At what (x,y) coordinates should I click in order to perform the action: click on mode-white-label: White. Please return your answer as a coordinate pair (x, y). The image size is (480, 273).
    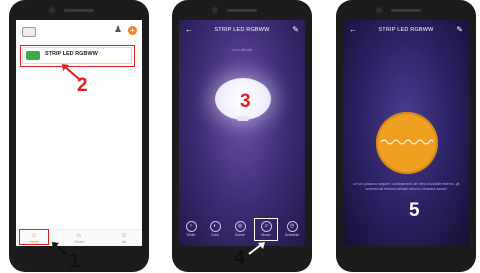
    Looking at the image, I should click on (191, 235).